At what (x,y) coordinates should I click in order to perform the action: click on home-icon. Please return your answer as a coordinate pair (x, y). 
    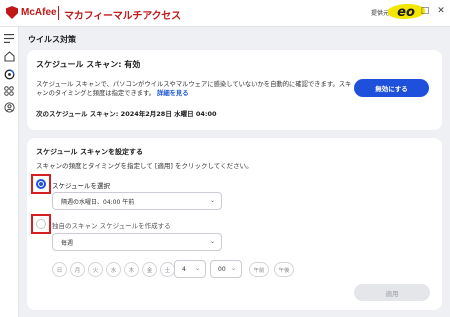
    Looking at the image, I should click on (9, 56).